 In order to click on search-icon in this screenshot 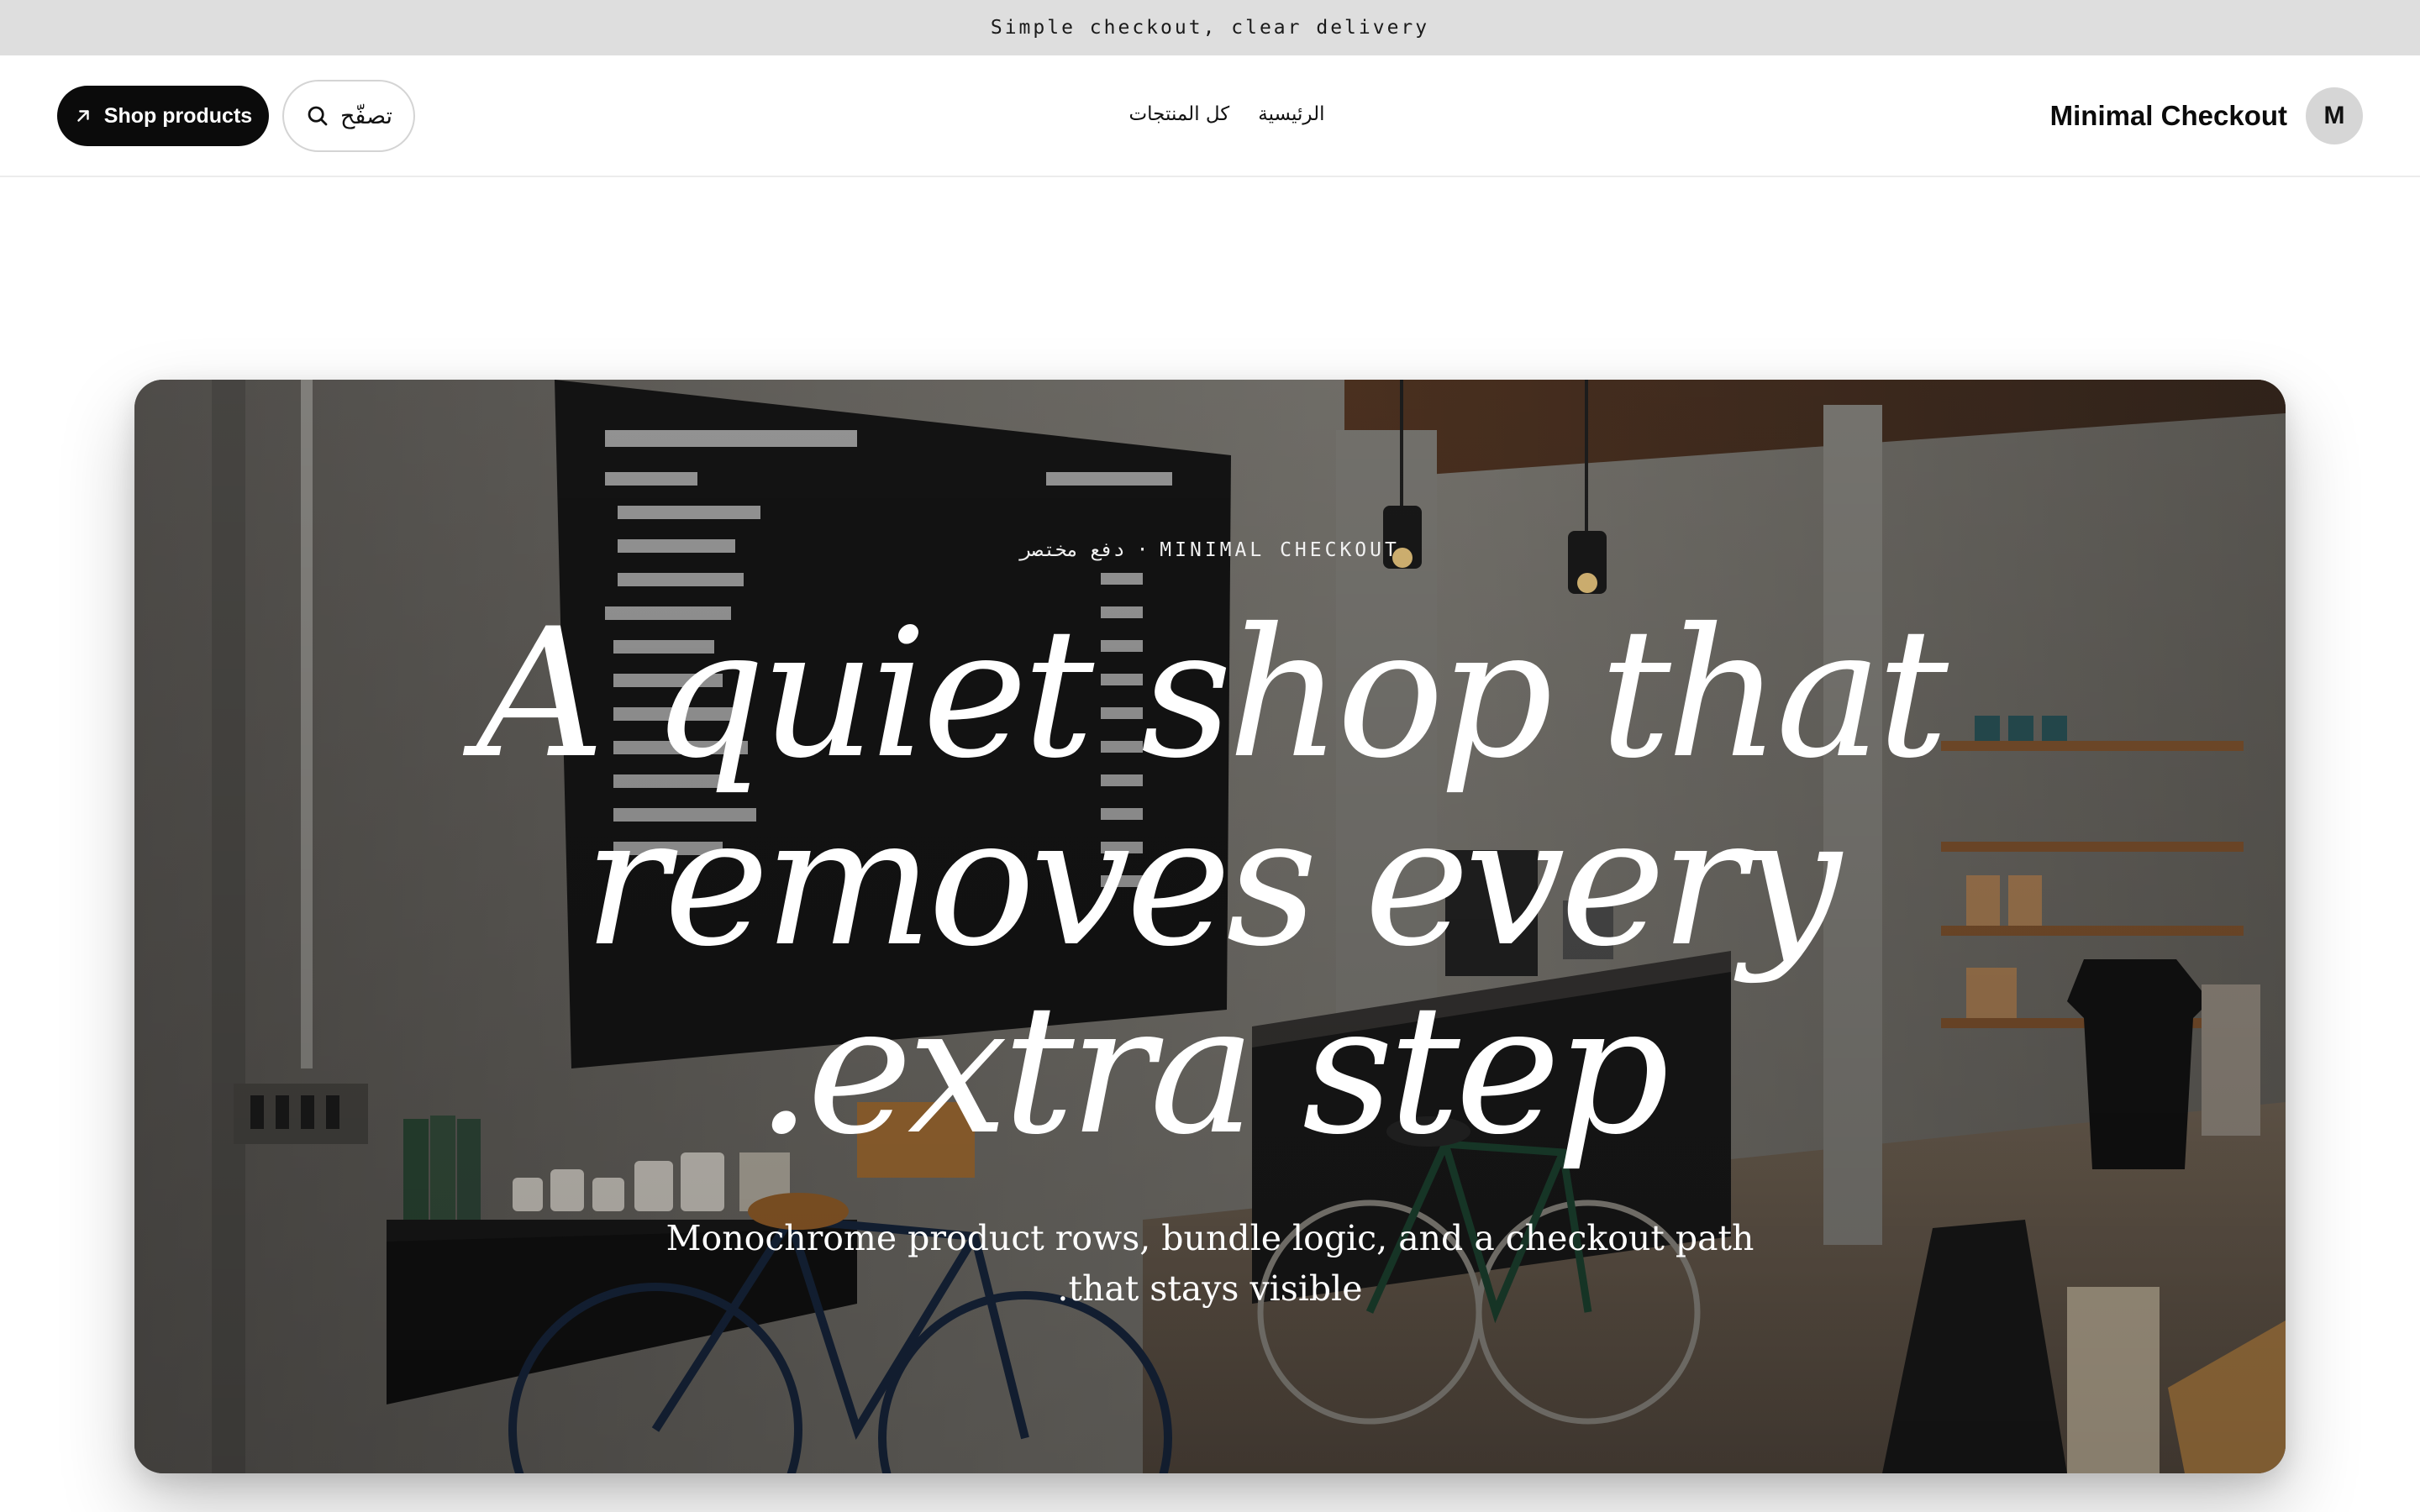, I will do `click(318, 116)`.